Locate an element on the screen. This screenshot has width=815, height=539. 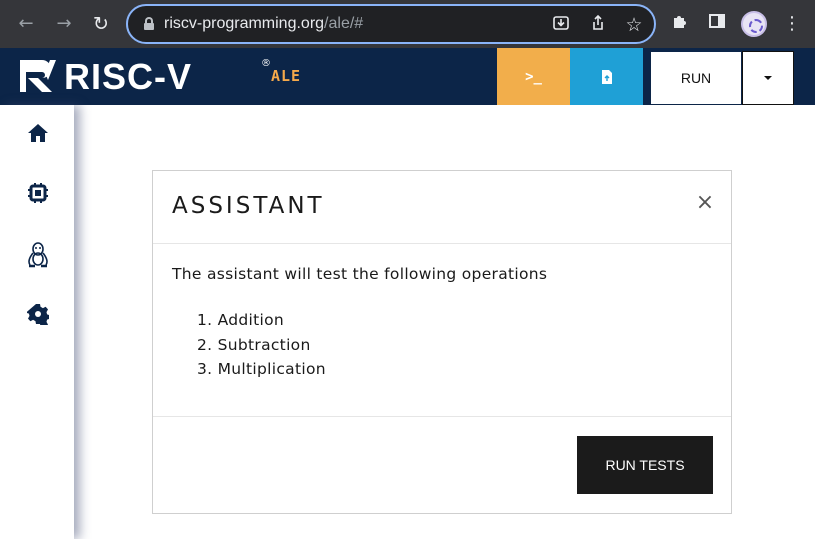
close-icon: × is located at coordinates (705, 203).